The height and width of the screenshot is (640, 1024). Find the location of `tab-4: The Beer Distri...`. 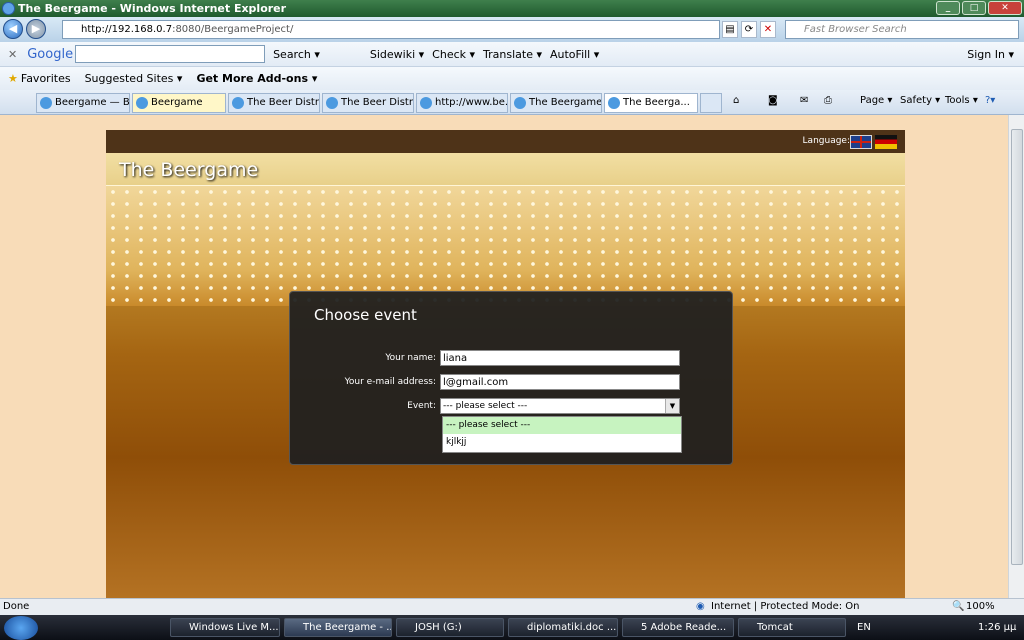

tab-4: The Beer Distri... is located at coordinates (368, 103).